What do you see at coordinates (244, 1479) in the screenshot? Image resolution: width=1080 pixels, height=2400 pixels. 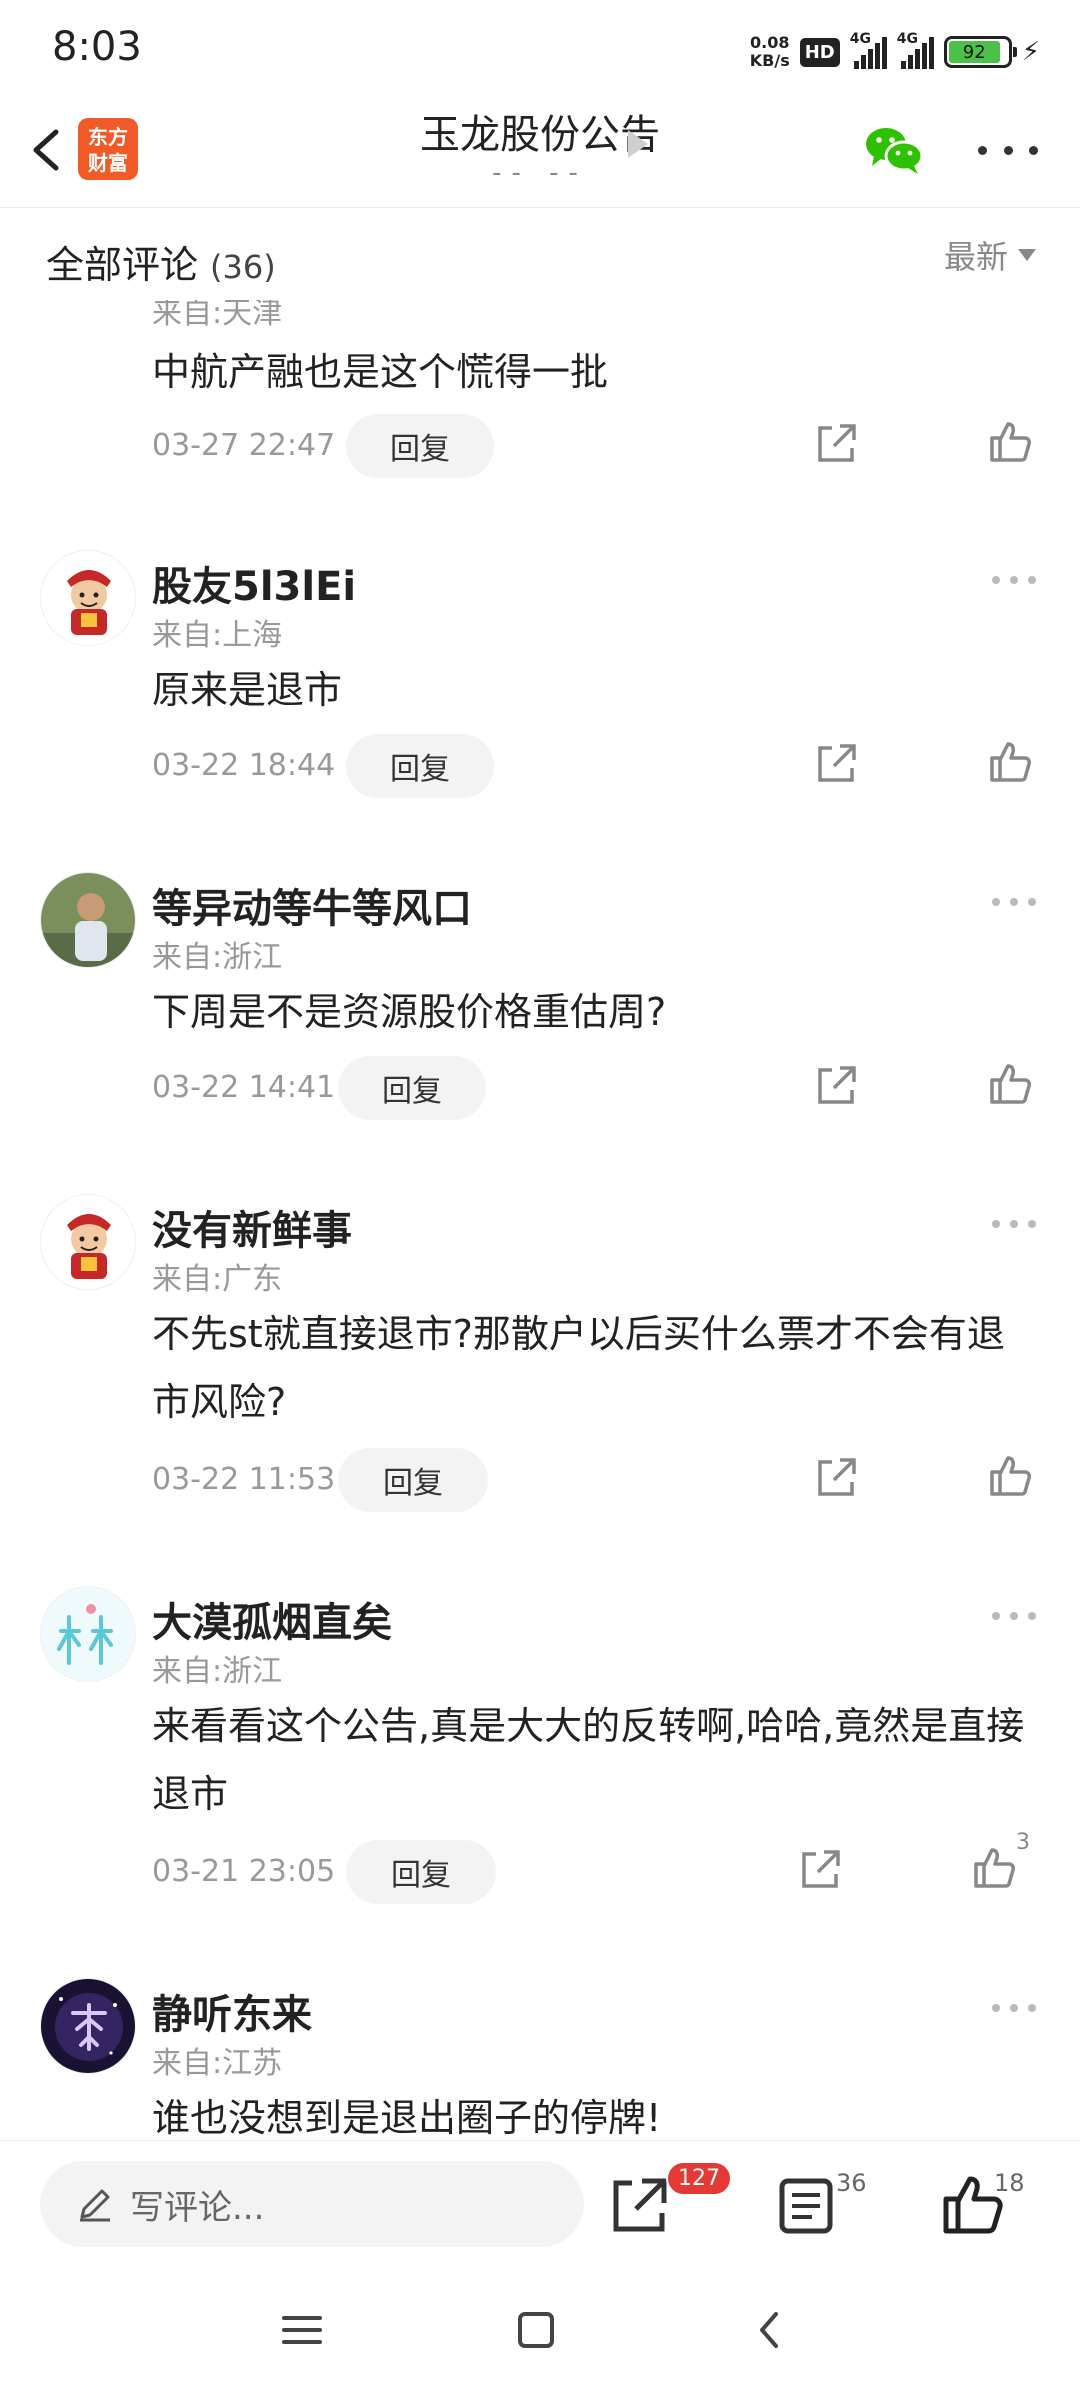 I see `comment-time: 03-22 11:53` at bounding box center [244, 1479].